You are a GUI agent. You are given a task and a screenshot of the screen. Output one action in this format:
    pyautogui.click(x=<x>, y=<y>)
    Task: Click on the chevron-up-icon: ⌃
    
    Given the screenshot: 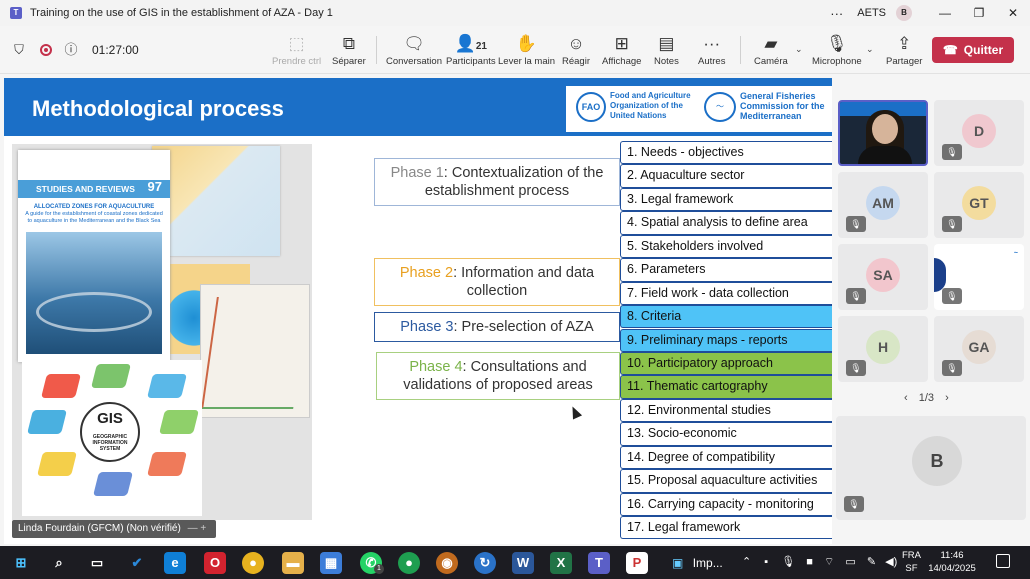 What is the action you would take?
    pyautogui.click(x=746, y=562)
    